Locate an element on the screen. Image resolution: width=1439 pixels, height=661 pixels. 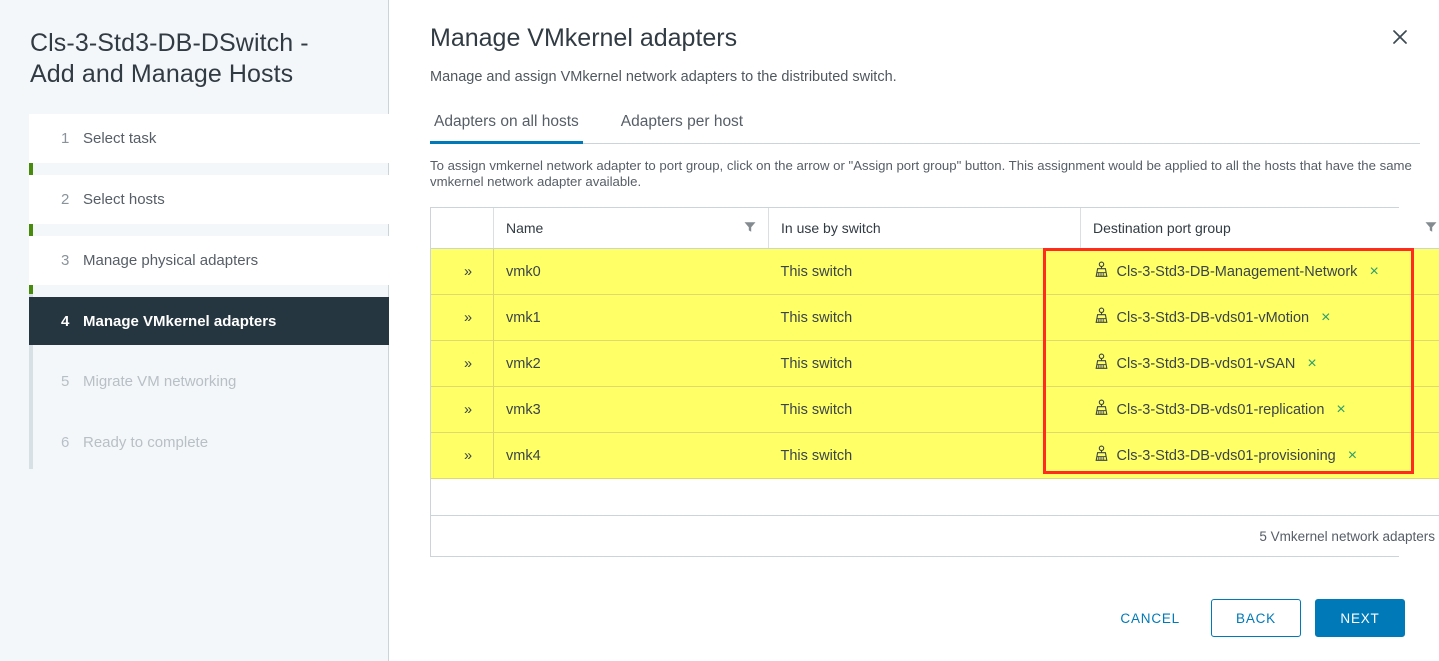
table-empty-row is located at coordinates (935, 497).